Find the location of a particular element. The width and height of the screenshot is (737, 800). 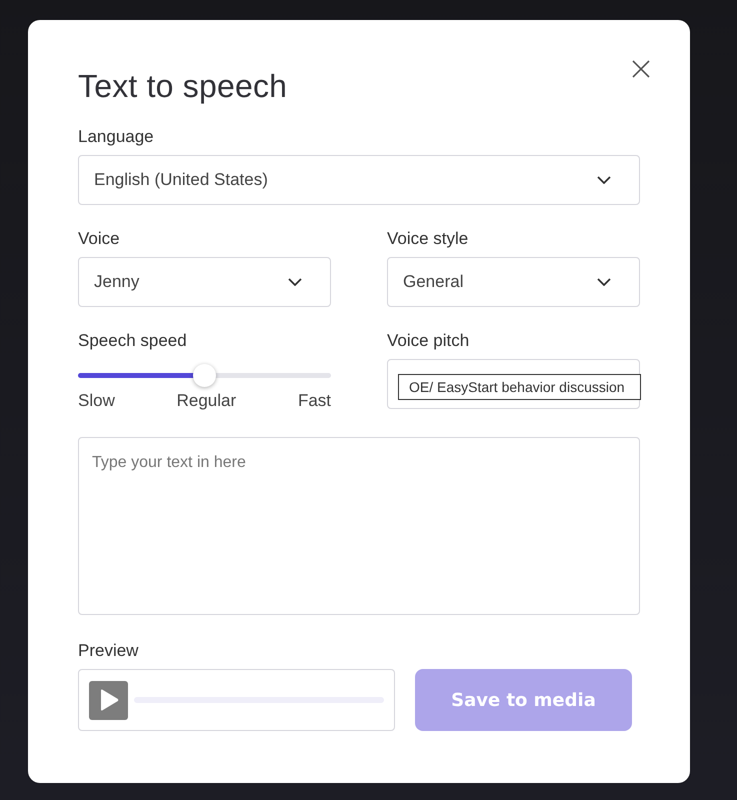

field-label: Voice pitch is located at coordinates (428, 341).